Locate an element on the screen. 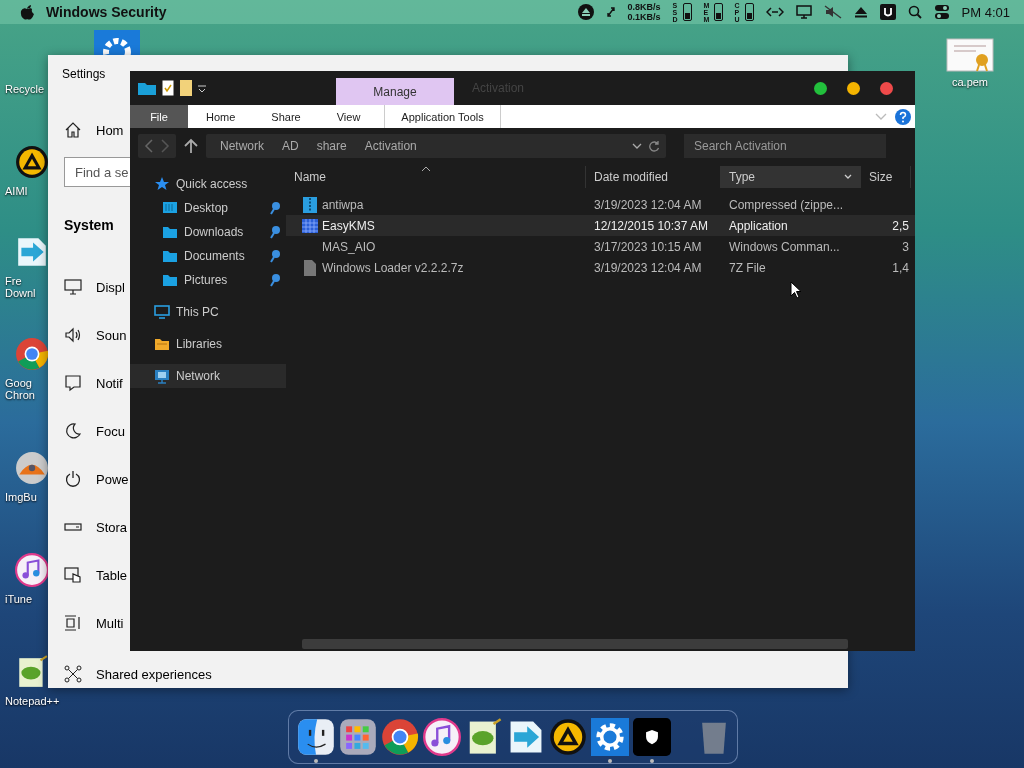 The width and height of the screenshot is (1024, 768). breadcrumb: share is located at coordinates (331, 146).